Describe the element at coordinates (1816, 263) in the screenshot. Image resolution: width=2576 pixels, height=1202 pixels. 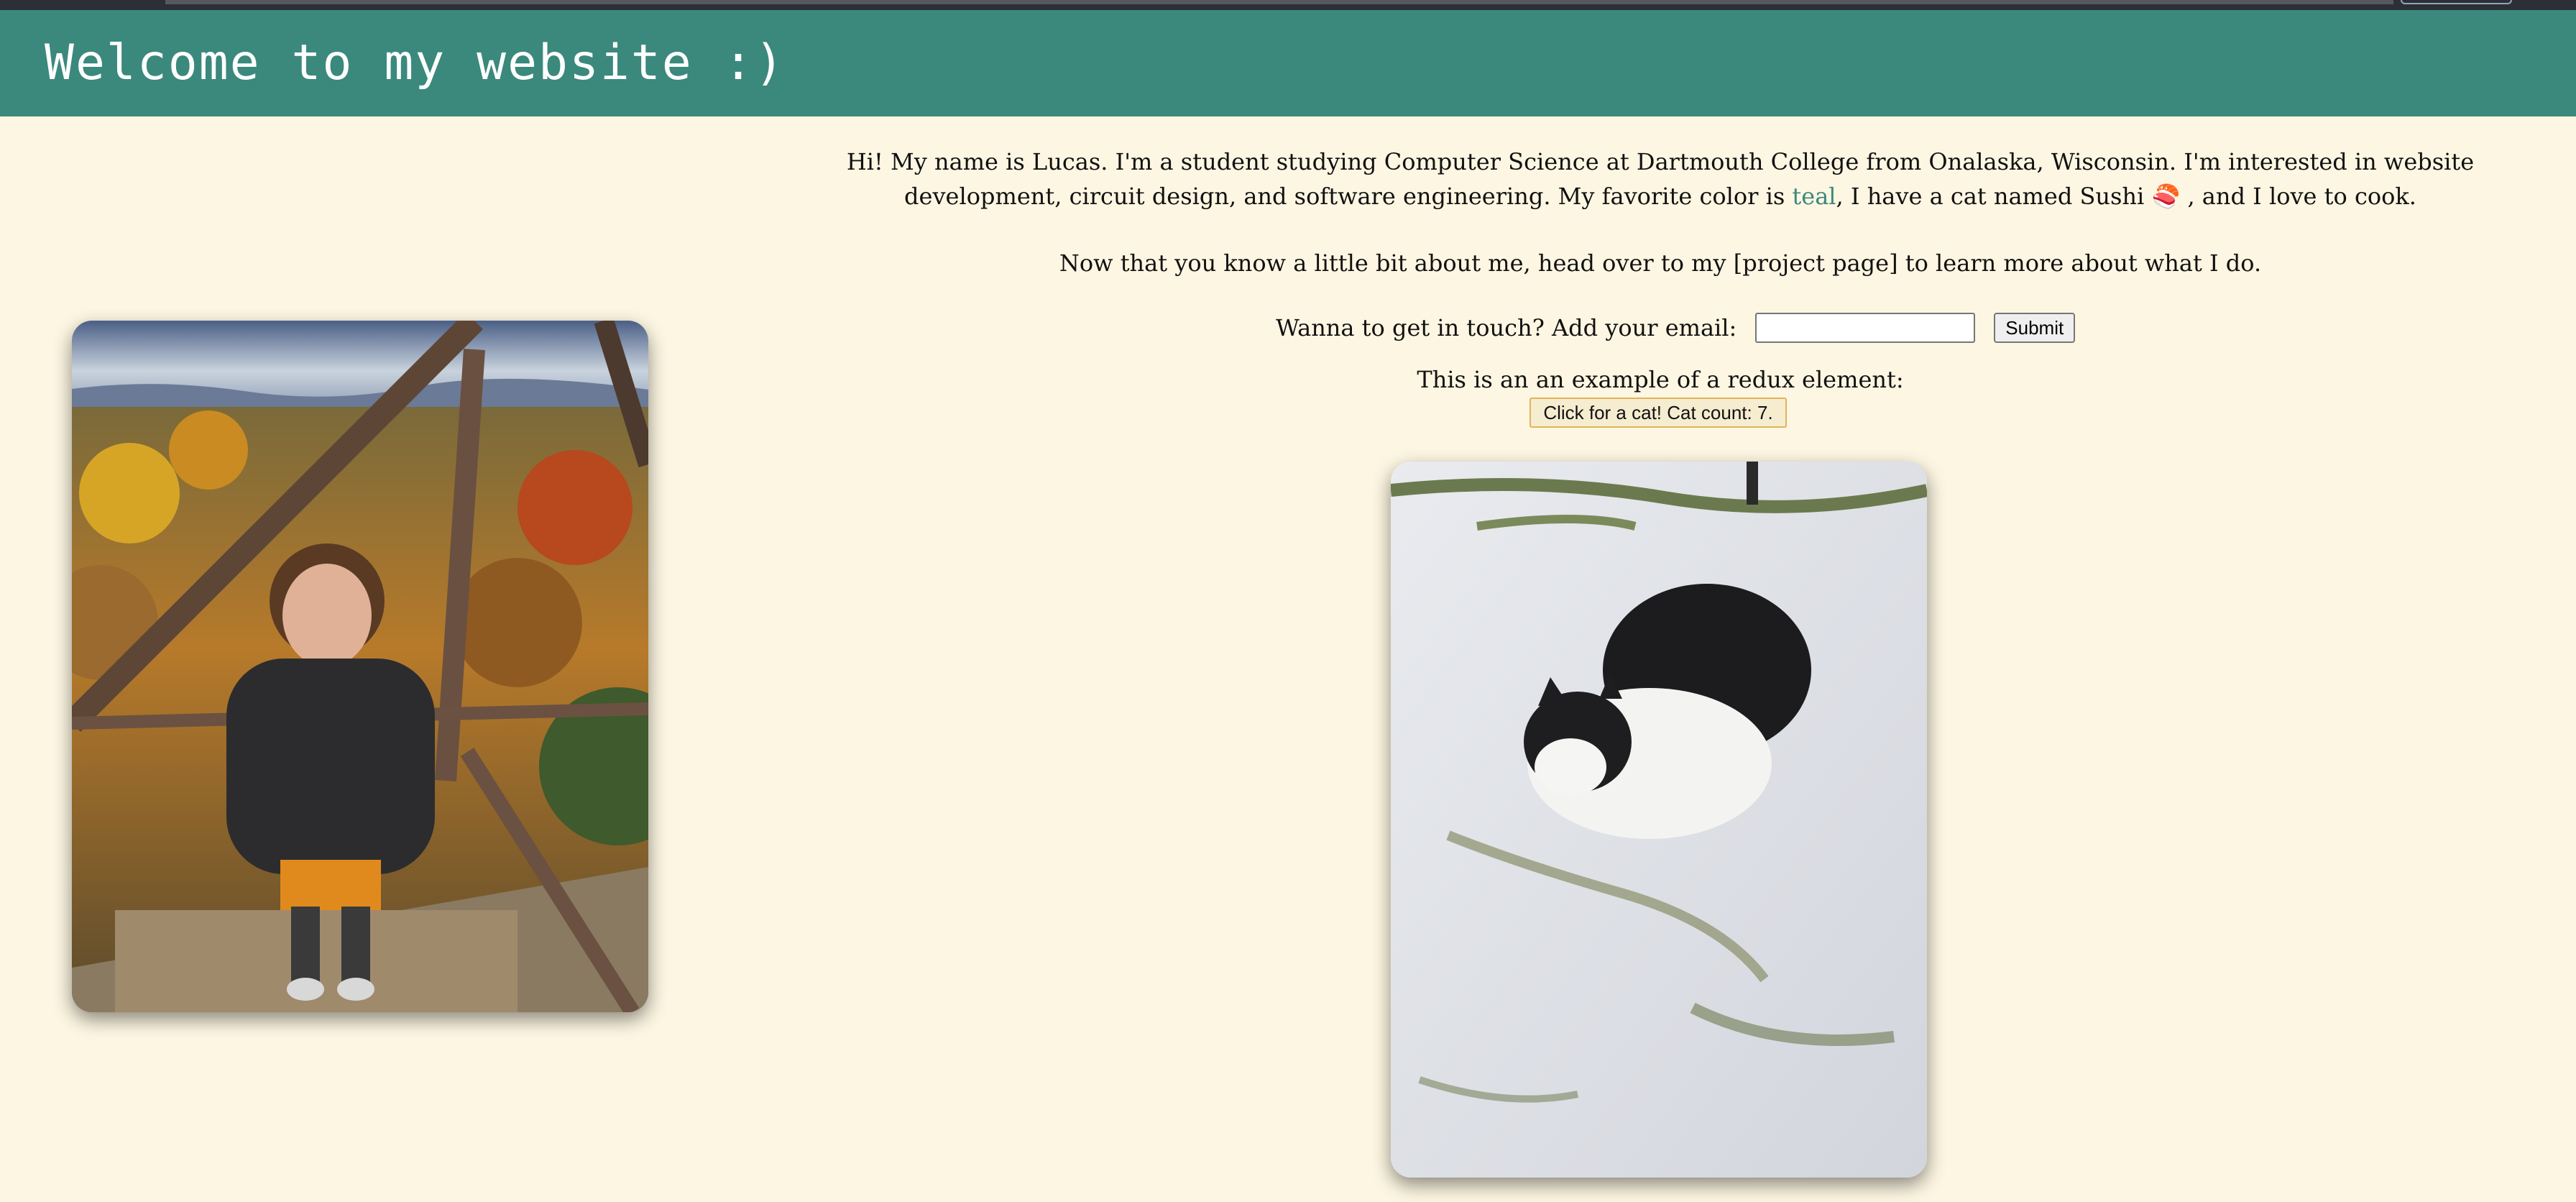
I see `project-page-link: [project page]` at that location.